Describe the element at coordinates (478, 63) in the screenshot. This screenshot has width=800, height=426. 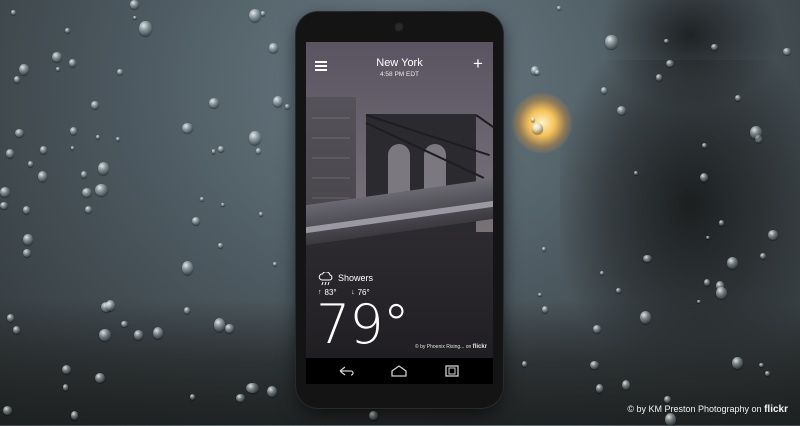
I see `plus-icon: +` at that location.